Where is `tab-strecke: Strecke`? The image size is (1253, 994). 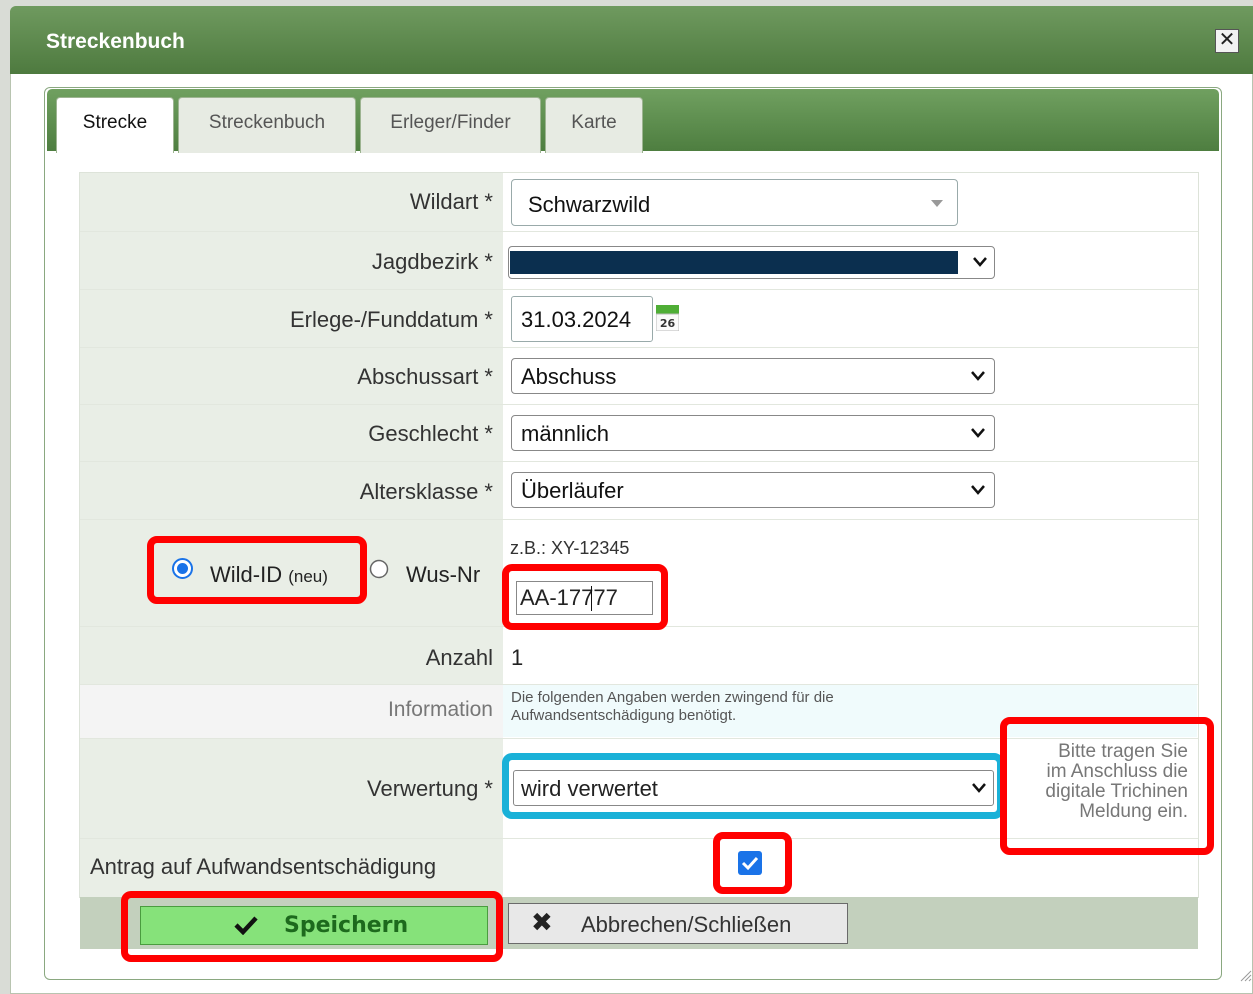 tab-strecke: Strecke is located at coordinates (115, 125).